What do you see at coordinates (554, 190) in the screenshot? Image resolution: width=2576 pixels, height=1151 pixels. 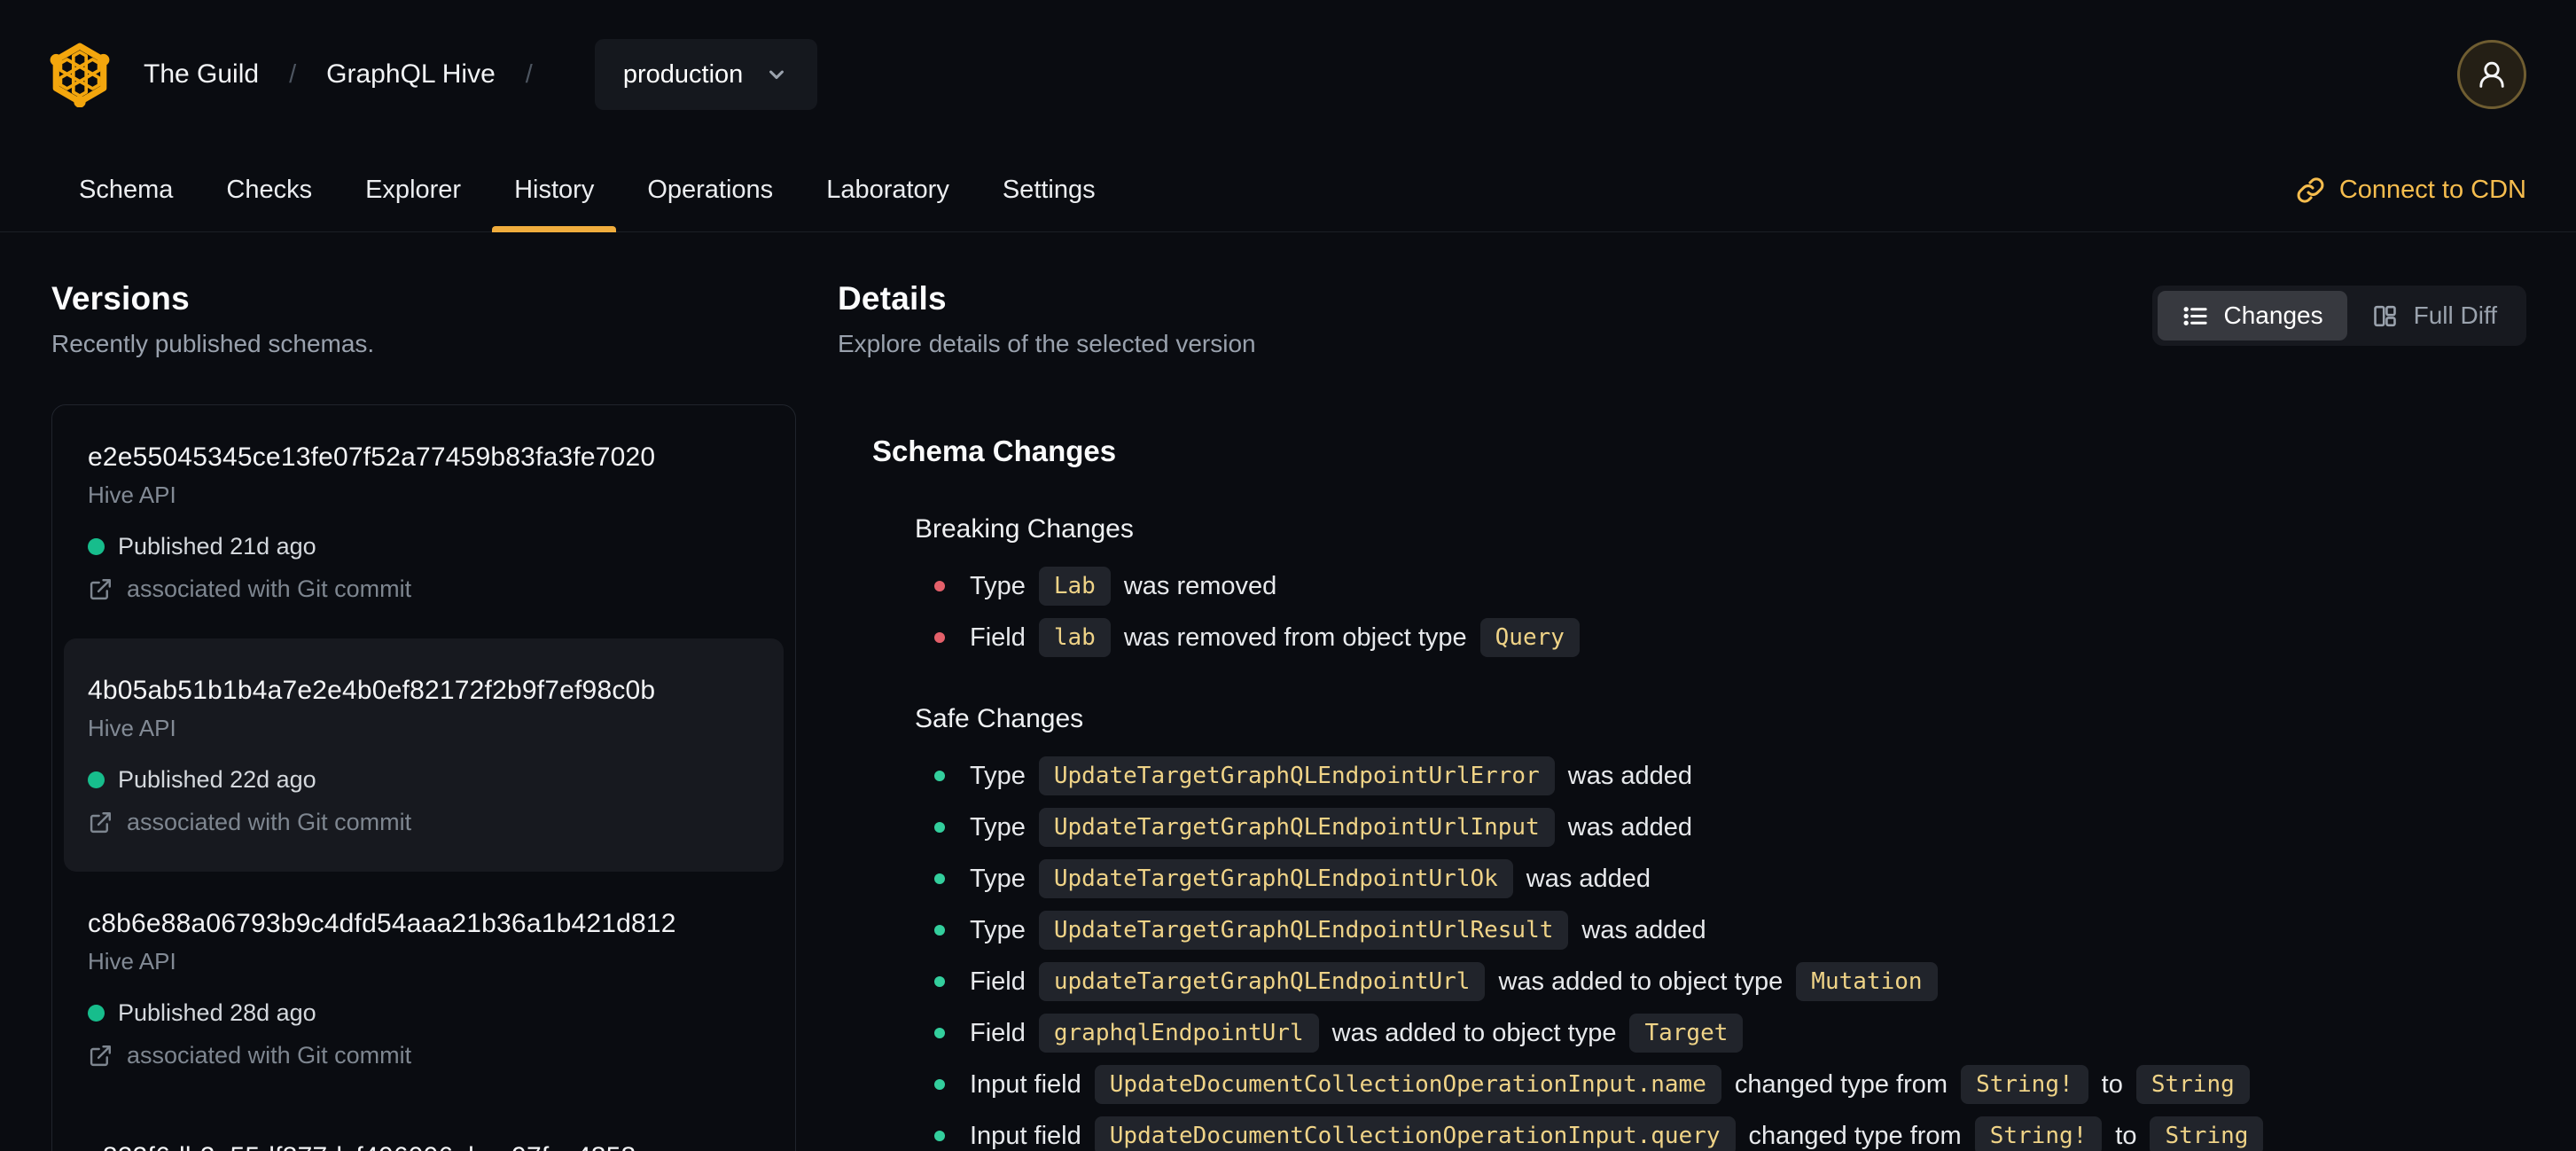 I see `tab-history: History` at bounding box center [554, 190].